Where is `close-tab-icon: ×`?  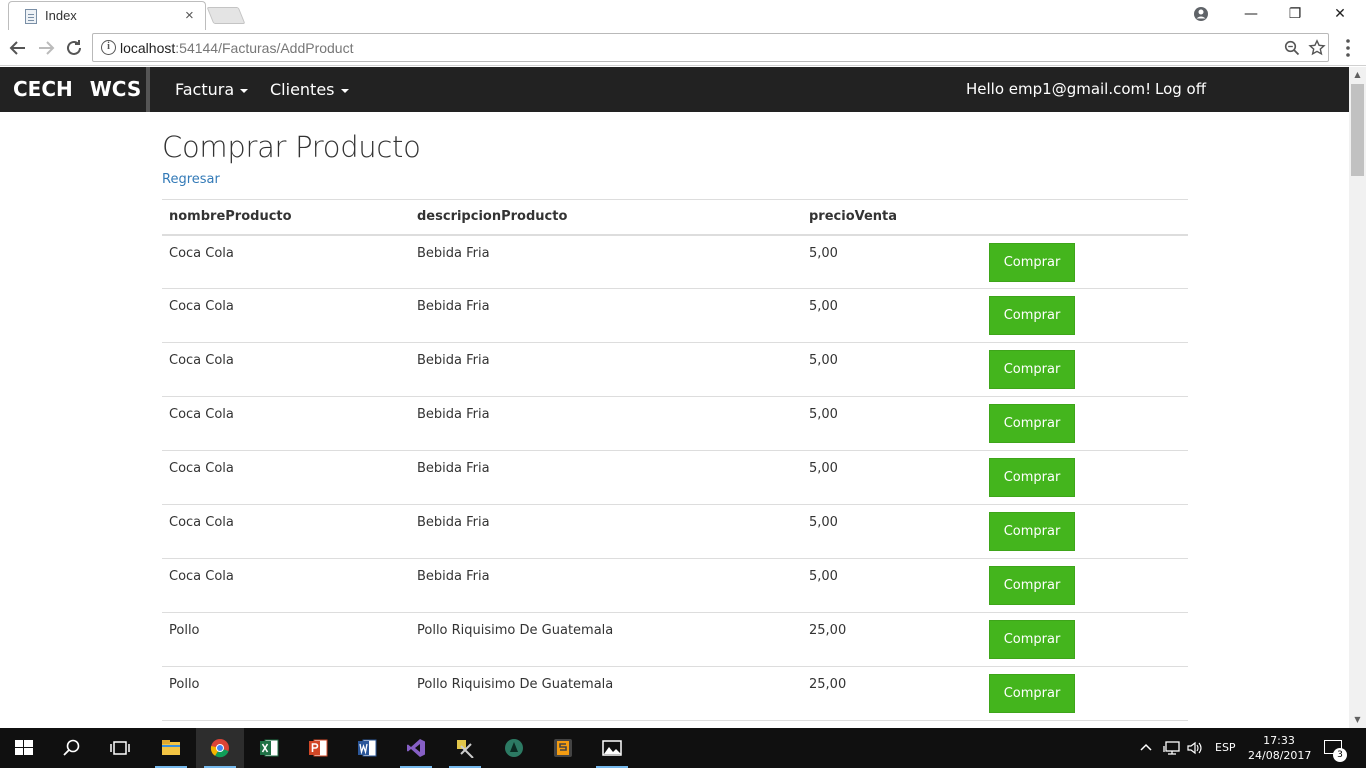 close-tab-icon: × is located at coordinates (189, 15).